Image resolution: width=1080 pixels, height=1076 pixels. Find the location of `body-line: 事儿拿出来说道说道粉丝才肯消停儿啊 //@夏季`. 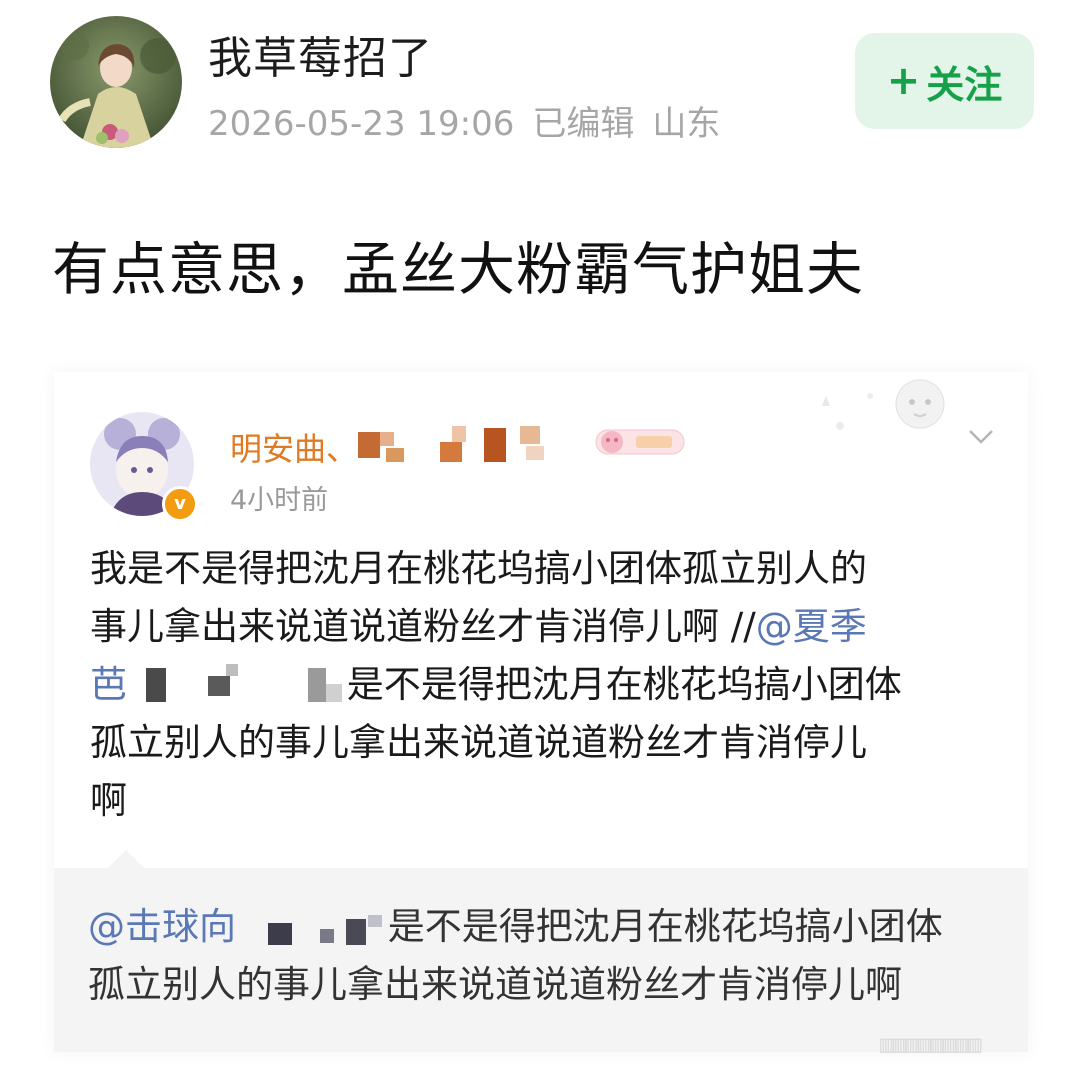

body-line: 事儿拿出来说道说道粉丝才肯消停儿啊 //@夏季 is located at coordinates (478, 626).